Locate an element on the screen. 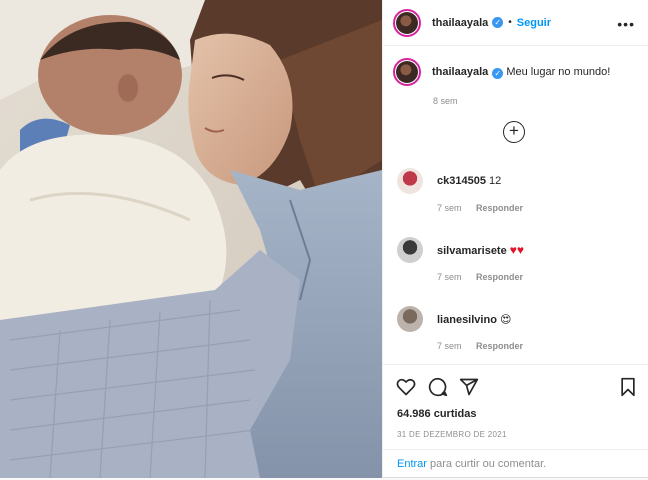 Image resolution: width=648 pixels, height=480 pixels. comment-item: ck314505 12 7 sem Responder is located at coordinates (517, 190).